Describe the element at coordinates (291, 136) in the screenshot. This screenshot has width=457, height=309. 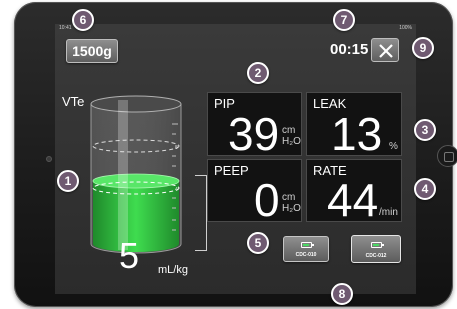
I see `pip-unit: cm H₂O` at that location.